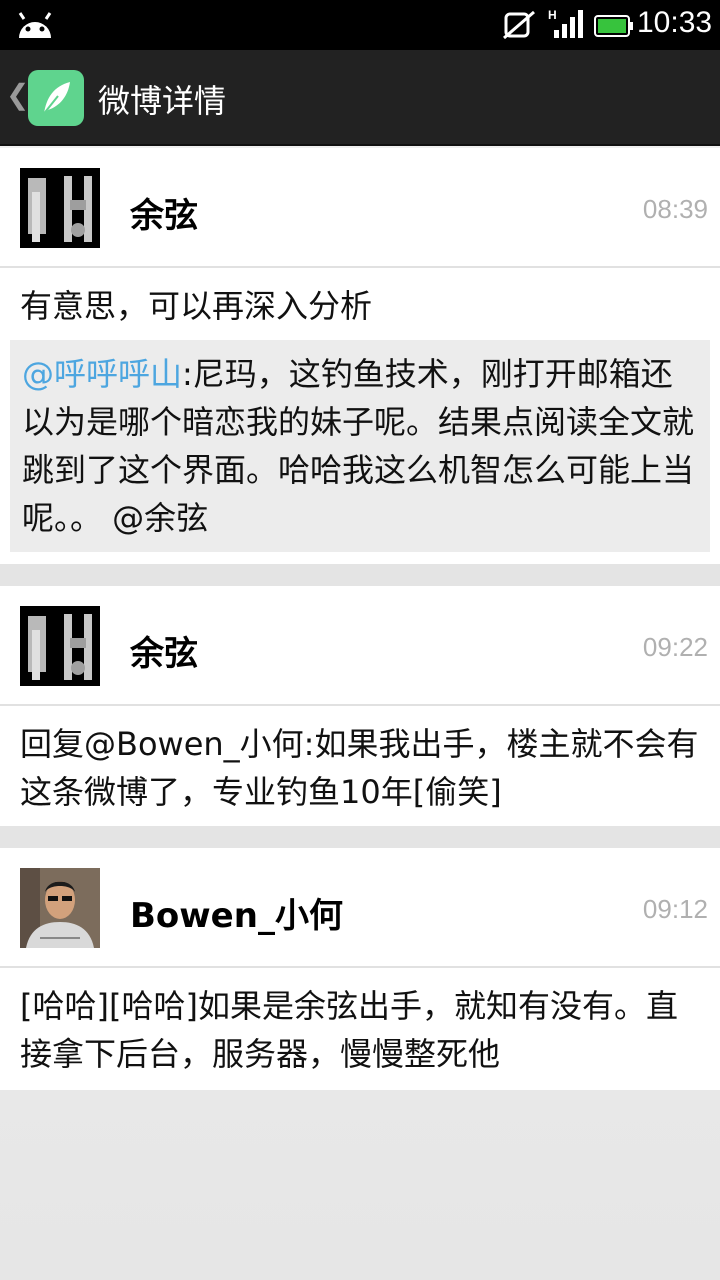 The height and width of the screenshot is (1280, 720). What do you see at coordinates (236, 912) in the screenshot?
I see `user-name: Bowen_小何` at bounding box center [236, 912].